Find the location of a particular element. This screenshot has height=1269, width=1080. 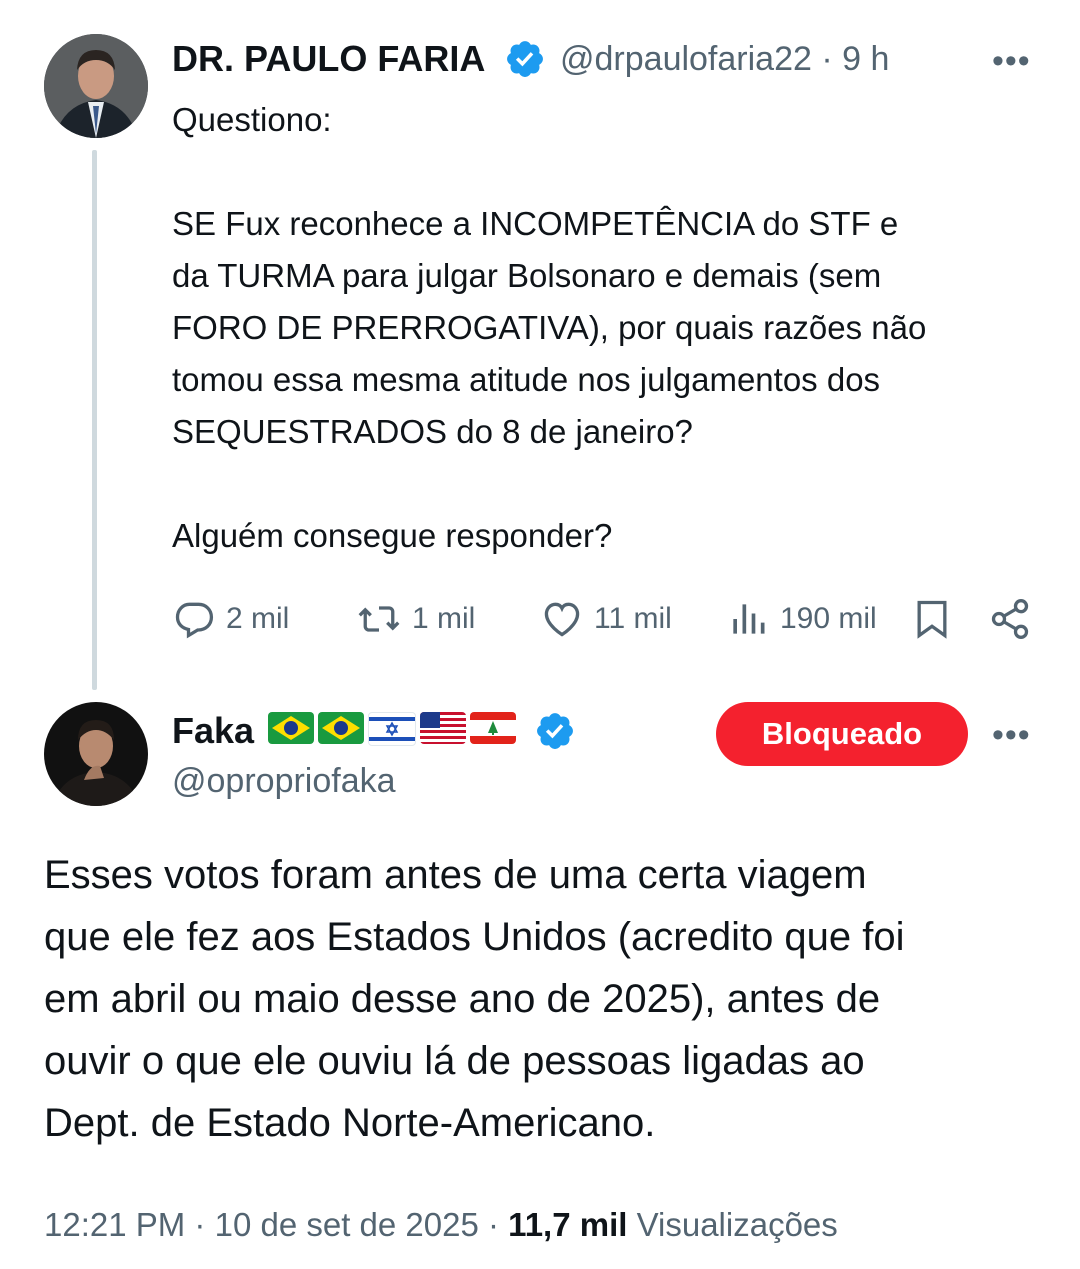

reply-button: 2 mil is located at coordinates (230, 619).